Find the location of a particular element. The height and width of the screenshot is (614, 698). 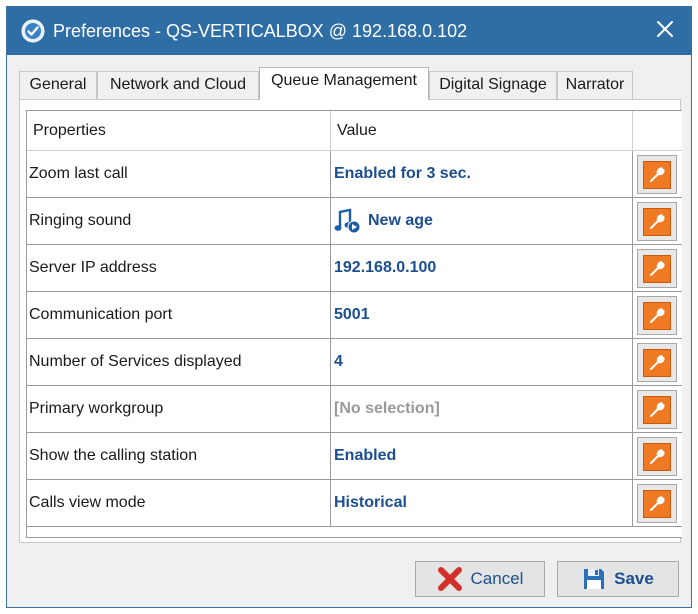

table-row: Ringing sound New age is located at coordinates (354, 221).